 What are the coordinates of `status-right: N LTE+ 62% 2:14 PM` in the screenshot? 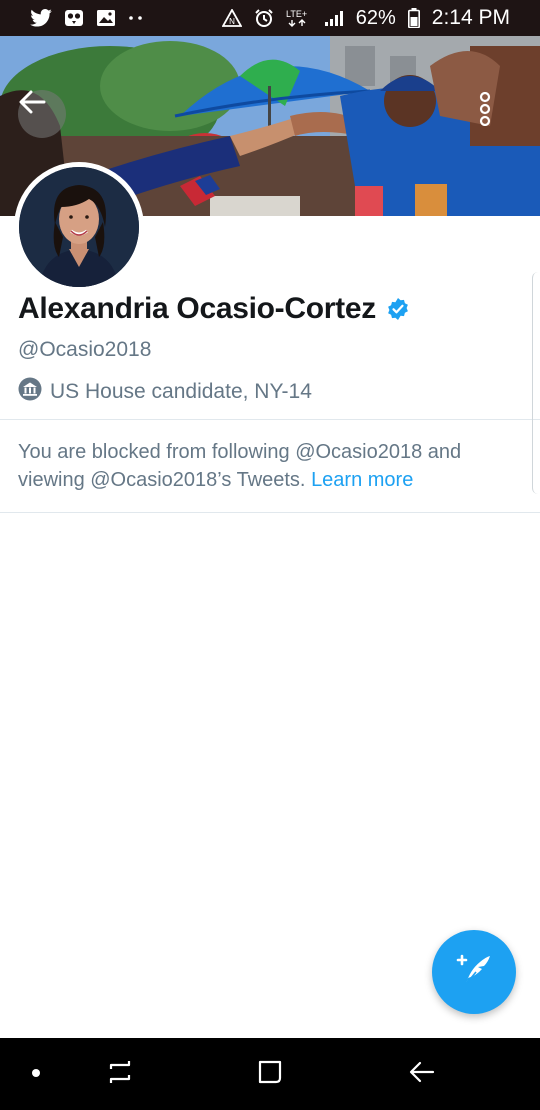 It's located at (365, 18).